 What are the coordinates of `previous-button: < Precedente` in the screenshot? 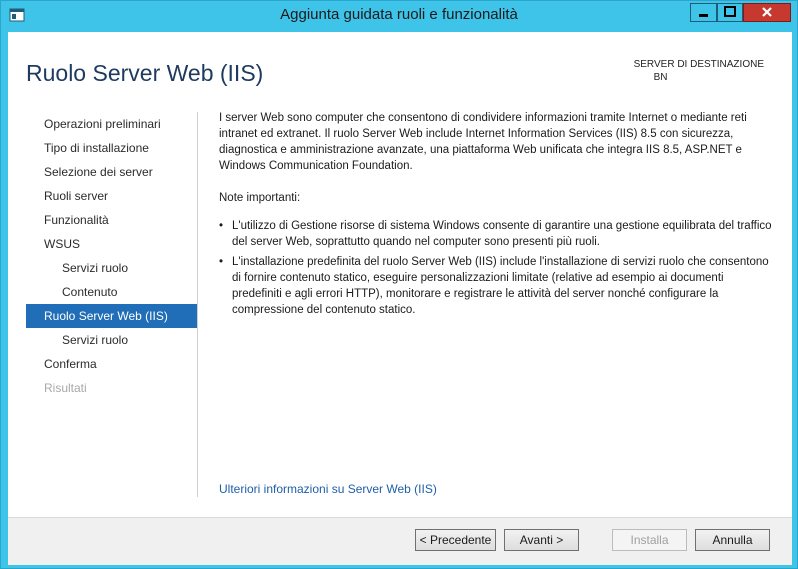 It's located at (455, 540).